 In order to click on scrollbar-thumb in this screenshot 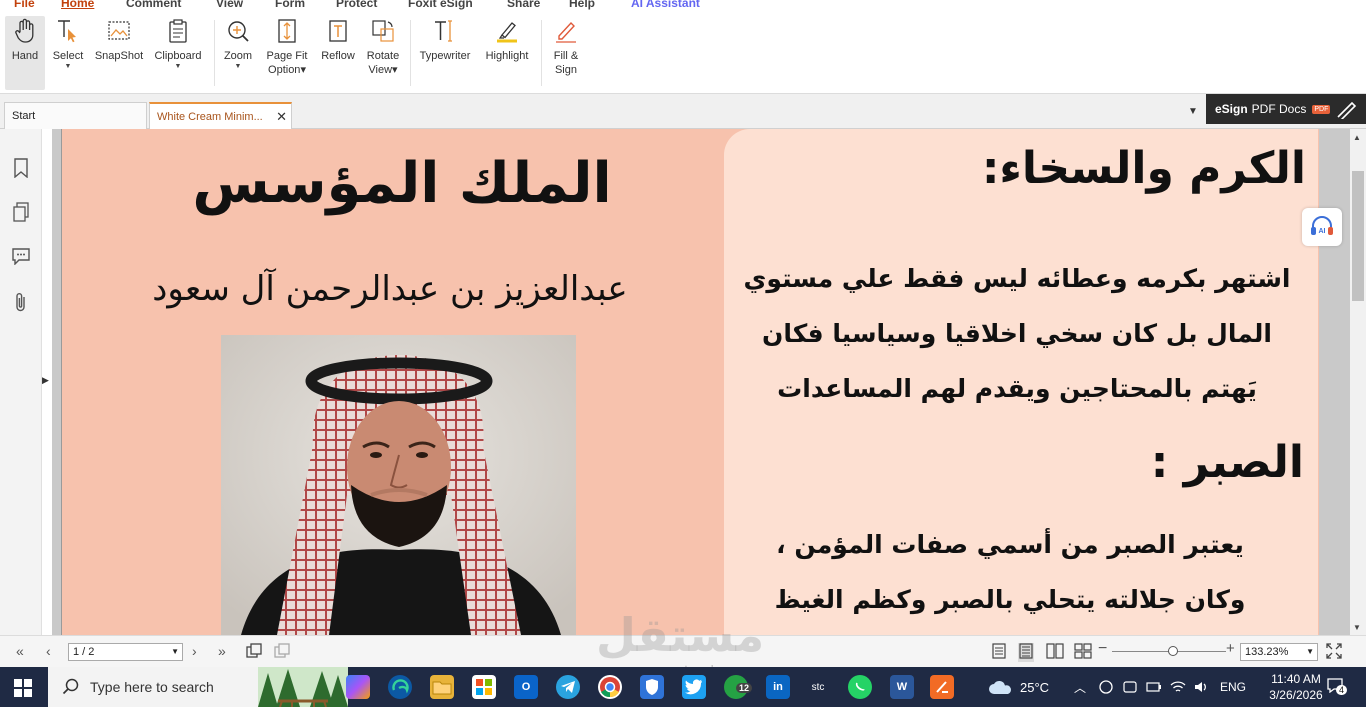, I will do `click(1358, 236)`.